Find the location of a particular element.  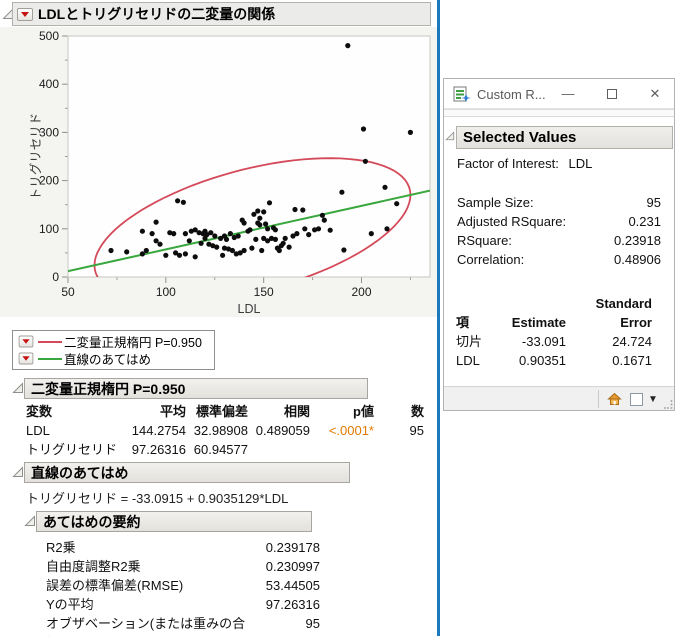

fit-line-swatch is located at coordinates (50, 358).